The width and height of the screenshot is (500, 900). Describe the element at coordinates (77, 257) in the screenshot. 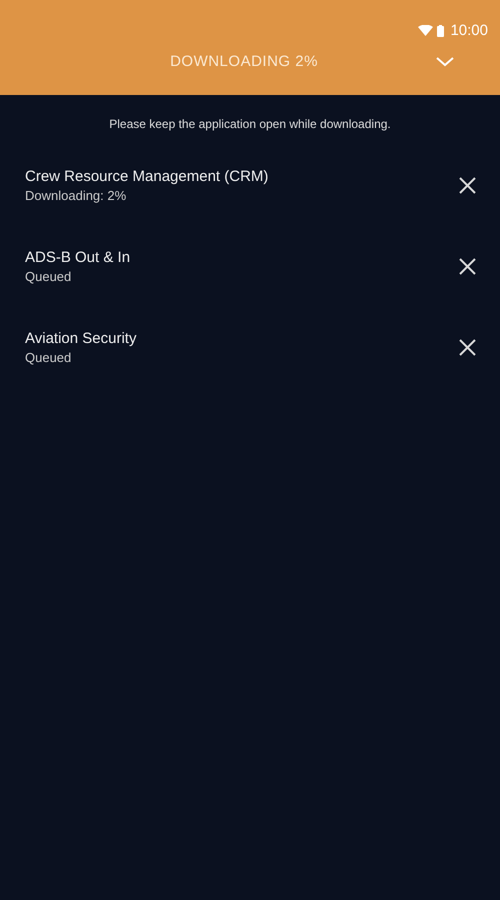

I see `download-title: ADS-B Out & In` at that location.